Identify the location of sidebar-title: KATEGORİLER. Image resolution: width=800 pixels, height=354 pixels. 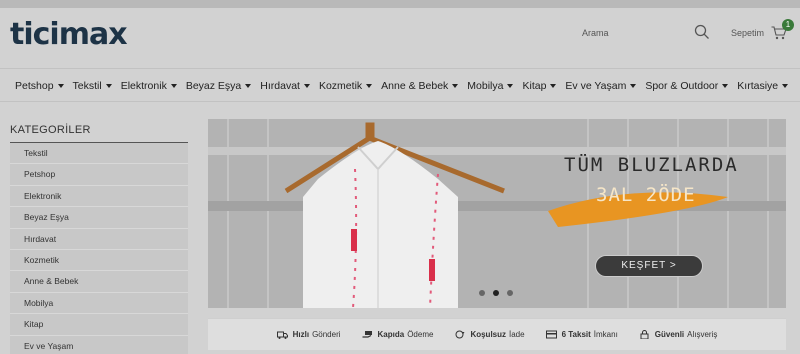
(99, 129).